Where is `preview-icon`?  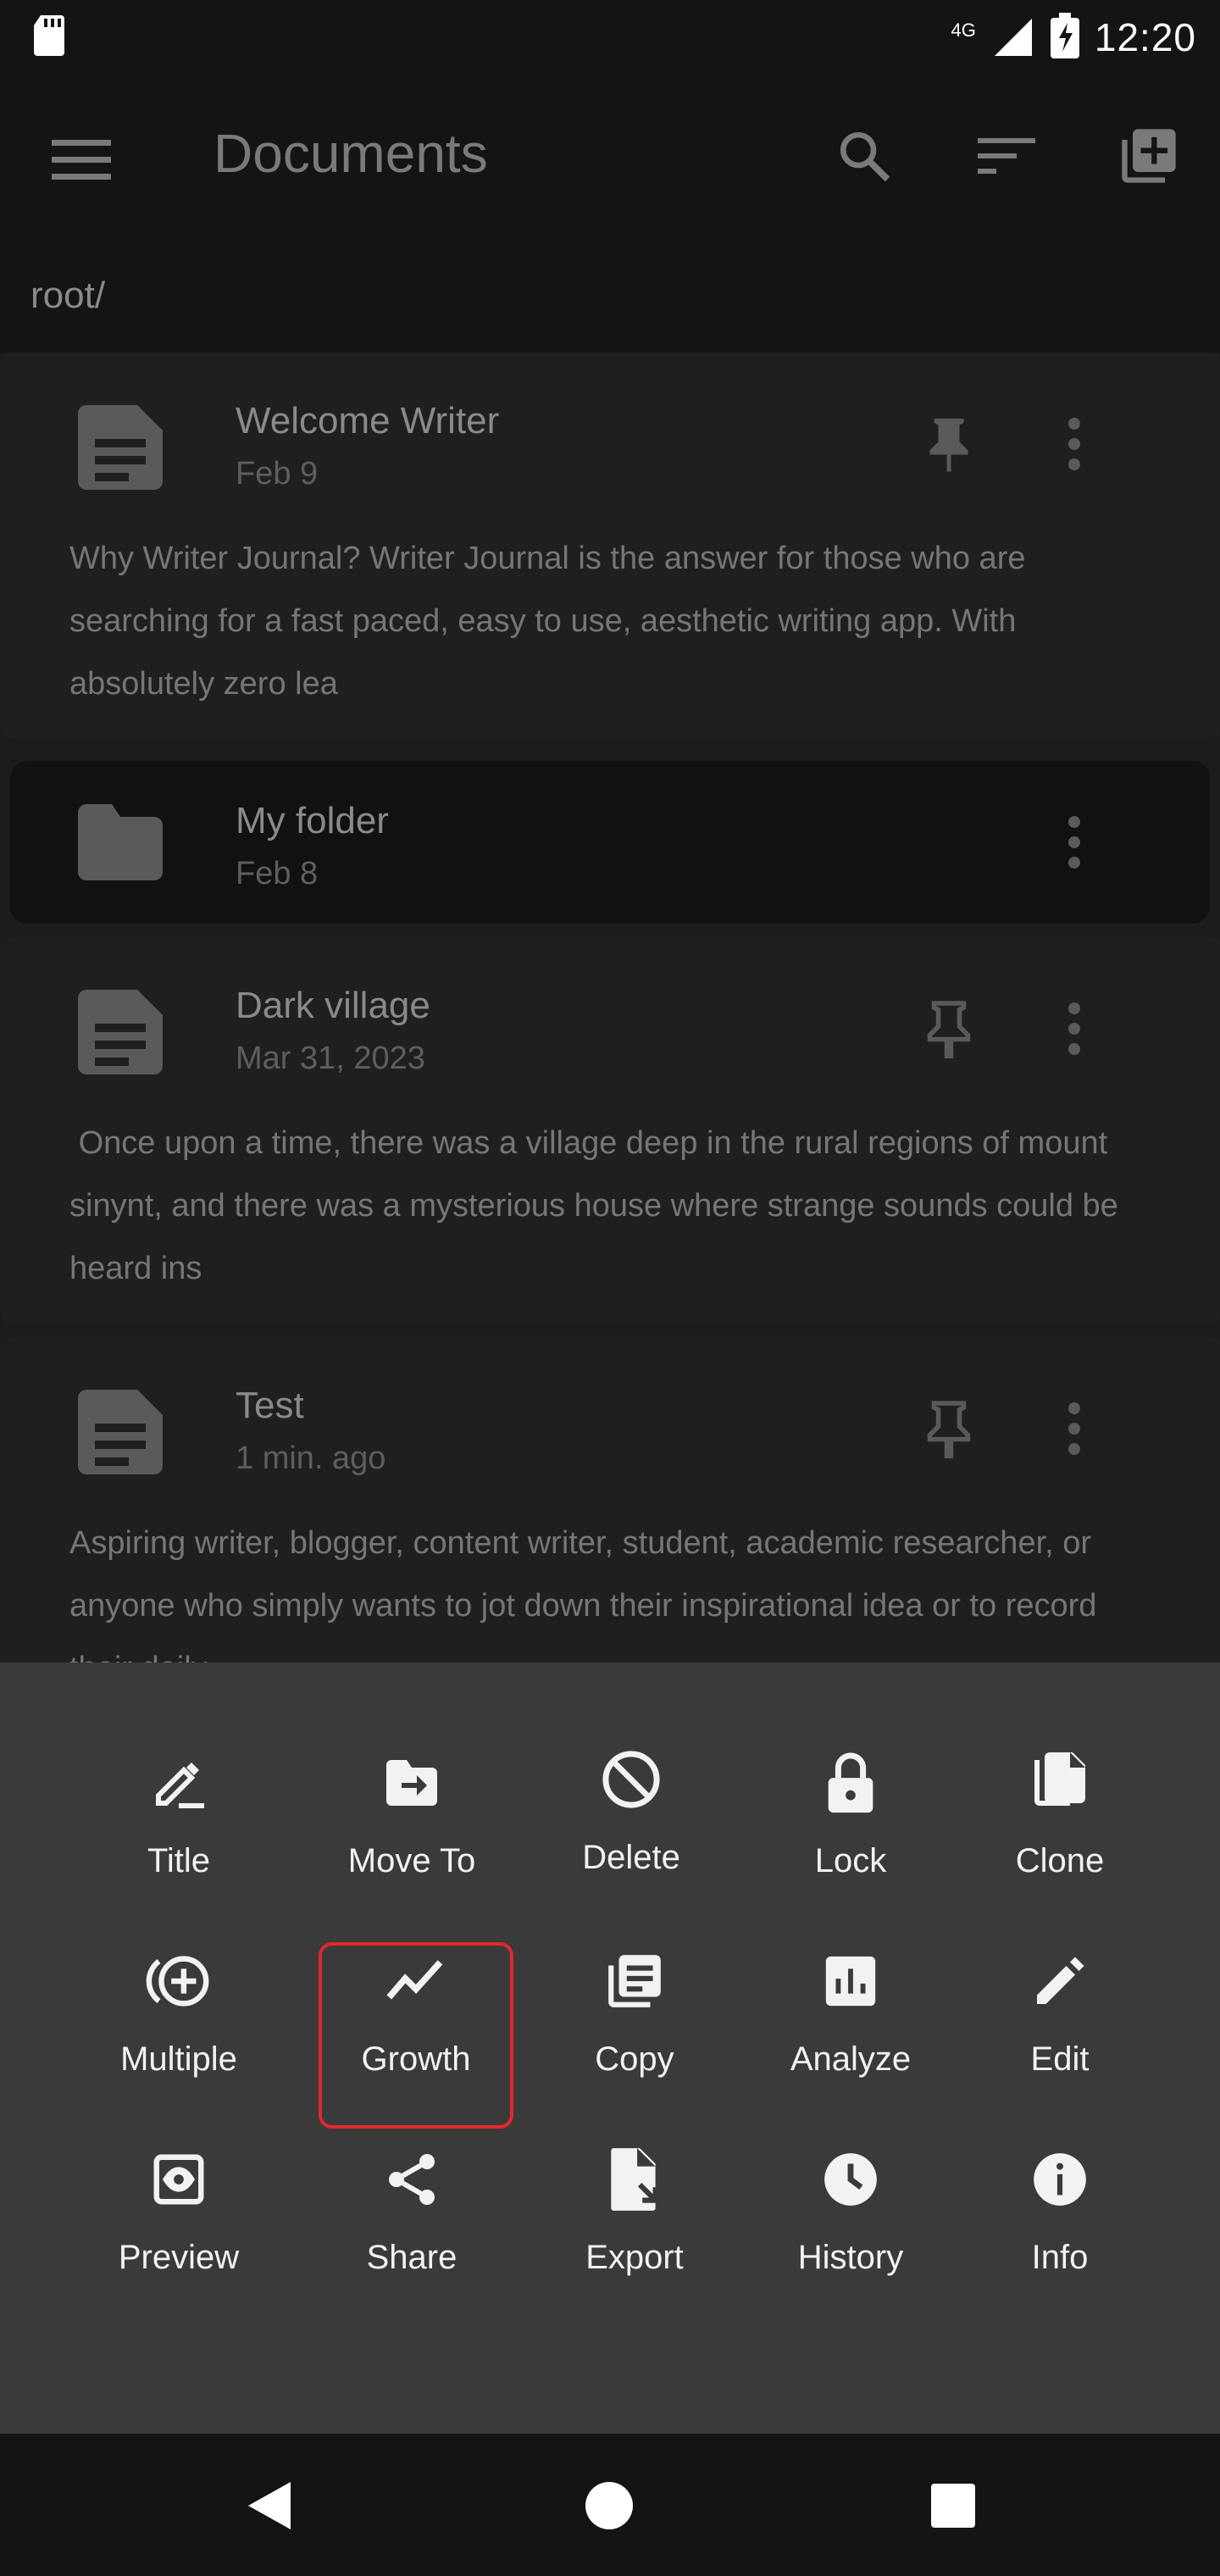 preview-icon is located at coordinates (178, 2179).